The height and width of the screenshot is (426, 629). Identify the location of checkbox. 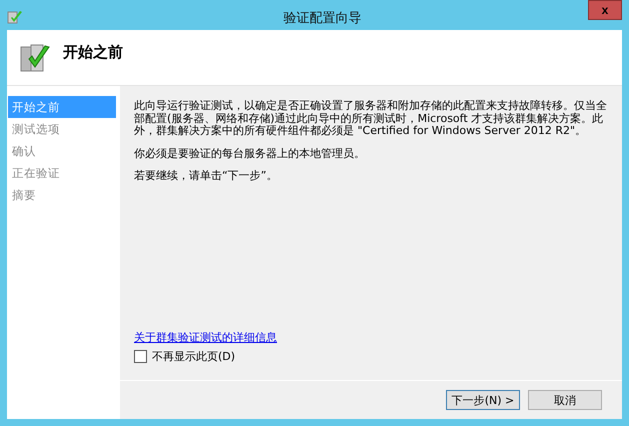
(140, 356).